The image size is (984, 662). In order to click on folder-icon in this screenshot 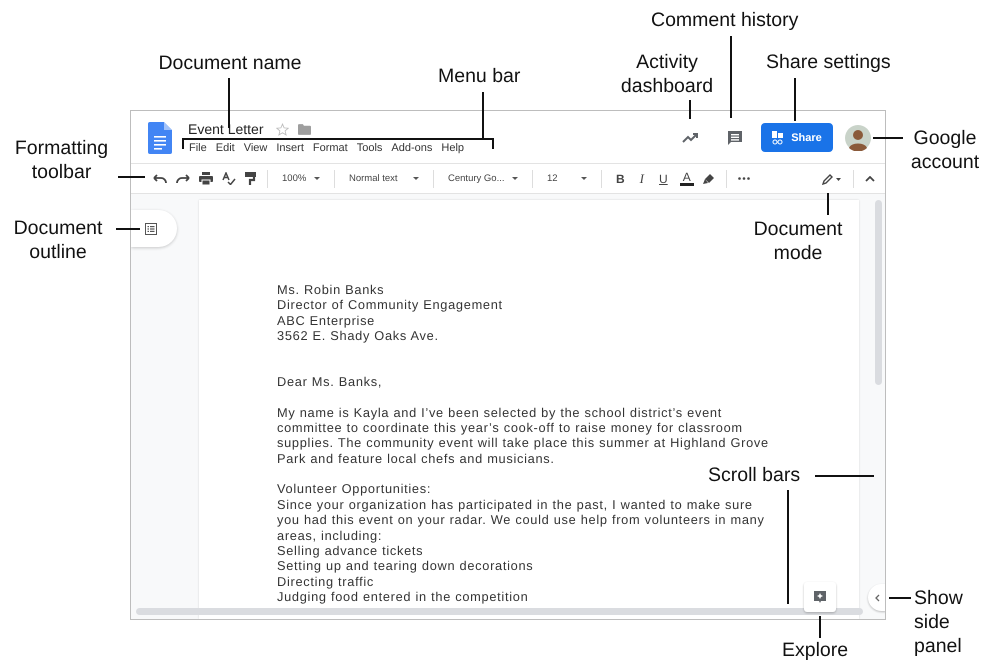, I will do `click(304, 129)`.